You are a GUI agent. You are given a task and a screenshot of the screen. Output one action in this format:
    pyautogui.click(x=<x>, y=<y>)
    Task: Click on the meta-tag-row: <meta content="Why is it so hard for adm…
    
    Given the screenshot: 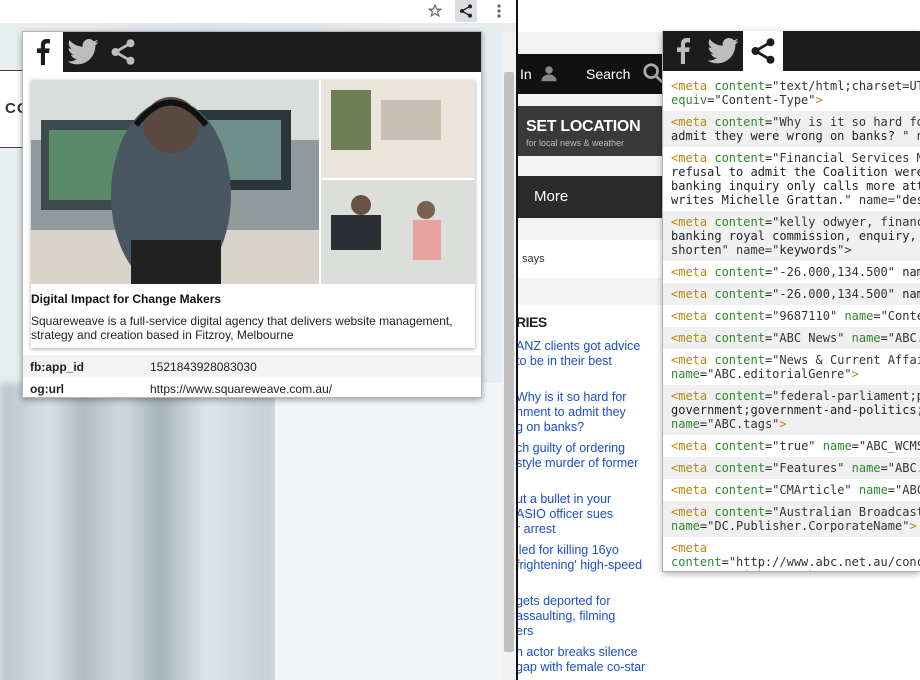 What is the action you would take?
    pyautogui.click(x=791, y=129)
    